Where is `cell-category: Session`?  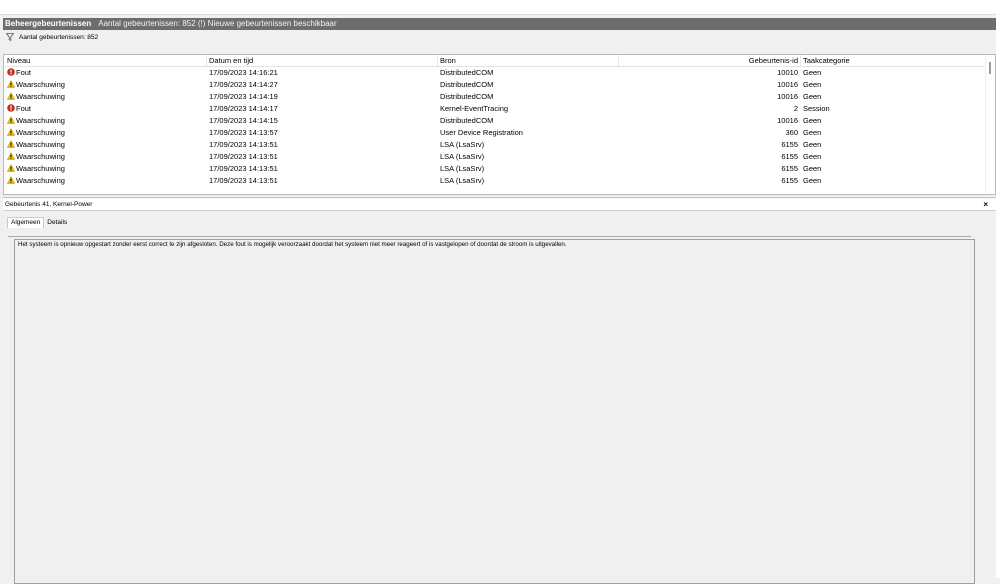
cell-category: Session is located at coordinates (816, 108).